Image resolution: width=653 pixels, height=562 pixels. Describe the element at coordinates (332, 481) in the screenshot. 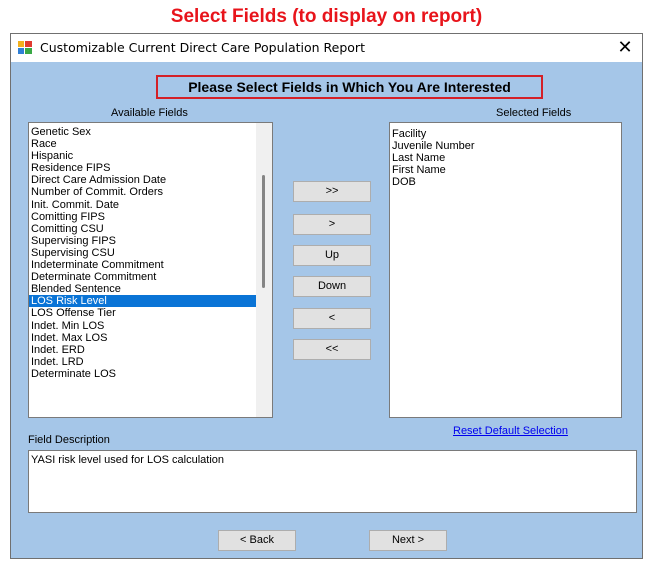

I see `field-description-box: YASI risk level used for LOS calculation` at that location.